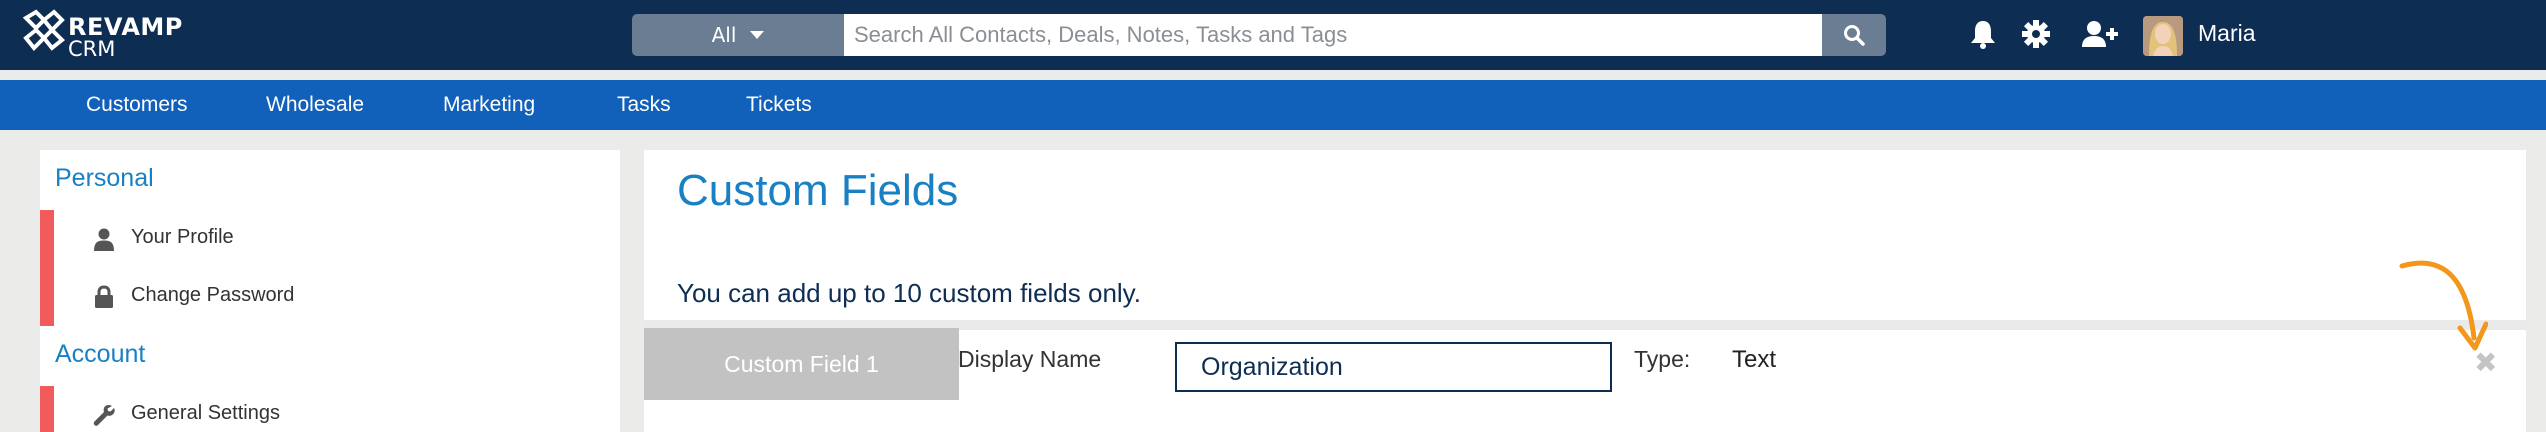  Describe the element at coordinates (2485, 362) in the screenshot. I see `remove-field-icon: ✖` at that location.